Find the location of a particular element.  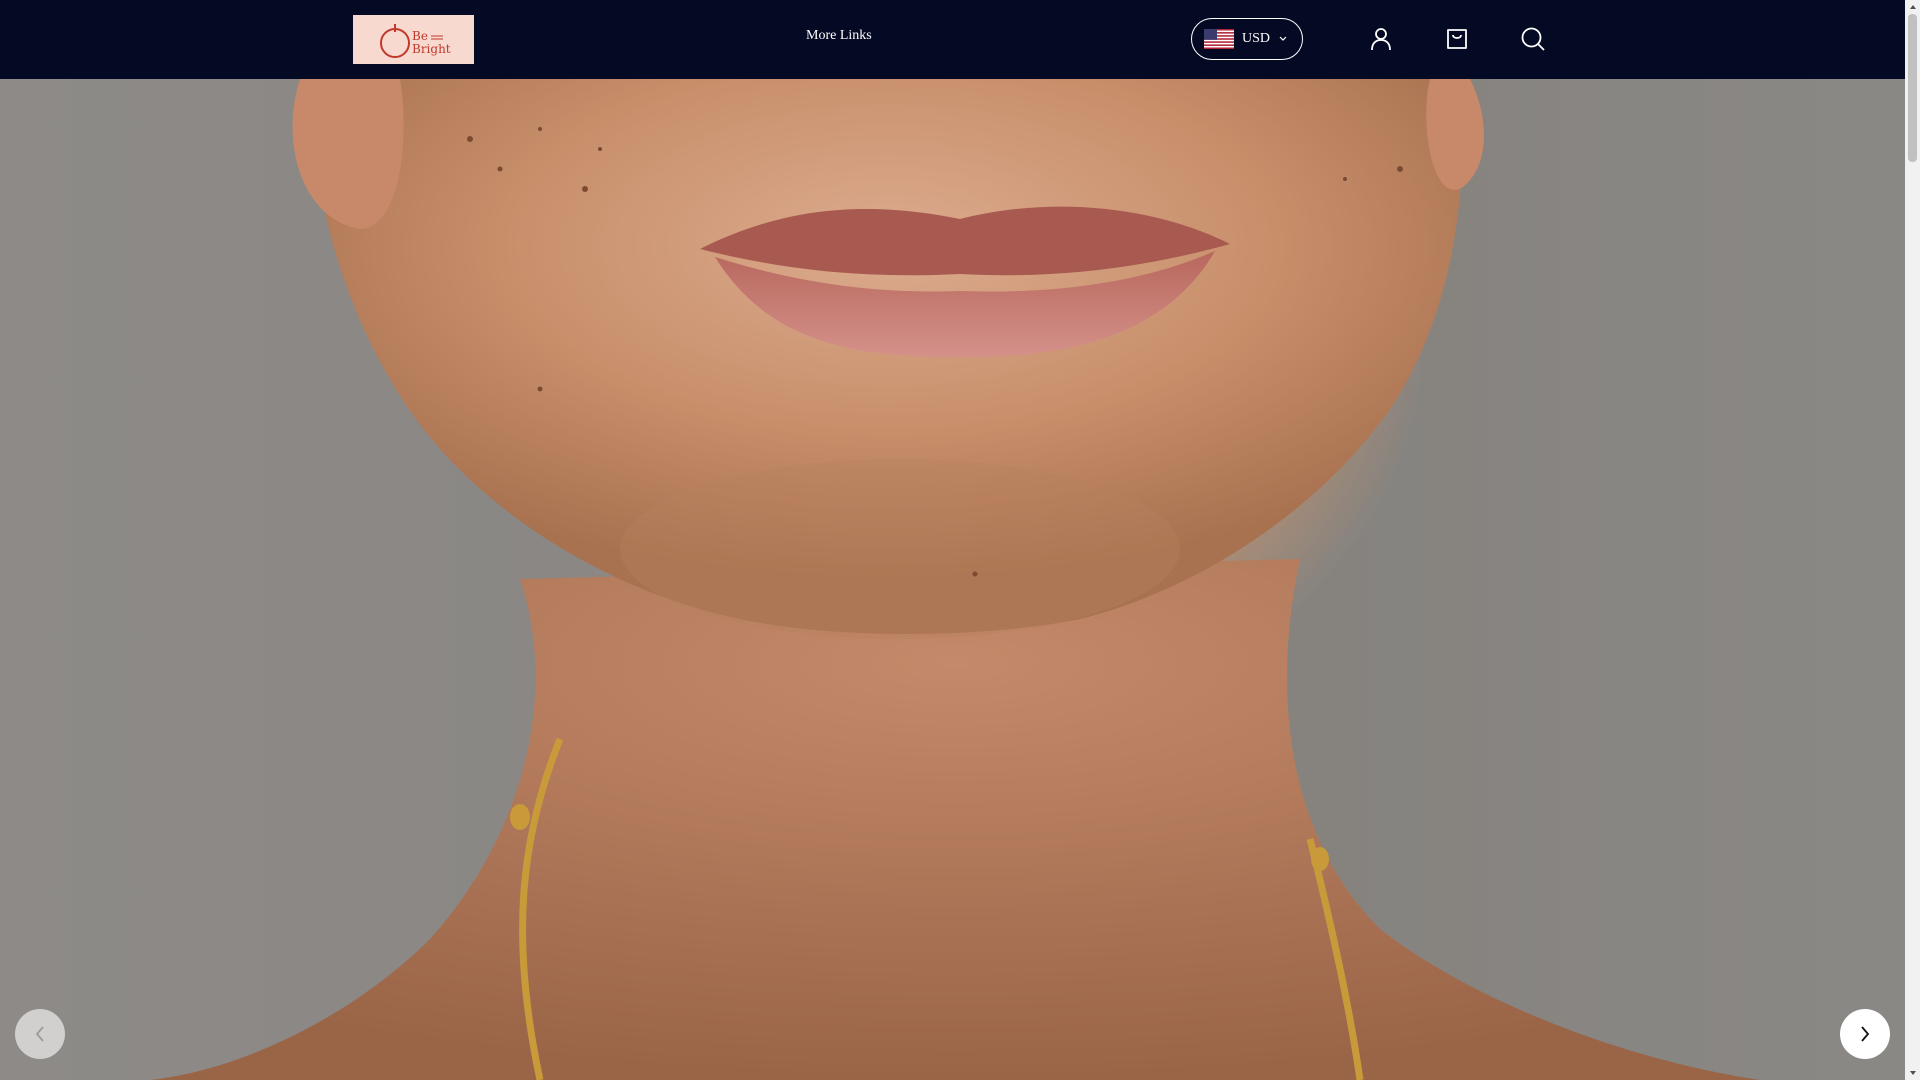

shopping-bag-icon is located at coordinates (1457, 39).